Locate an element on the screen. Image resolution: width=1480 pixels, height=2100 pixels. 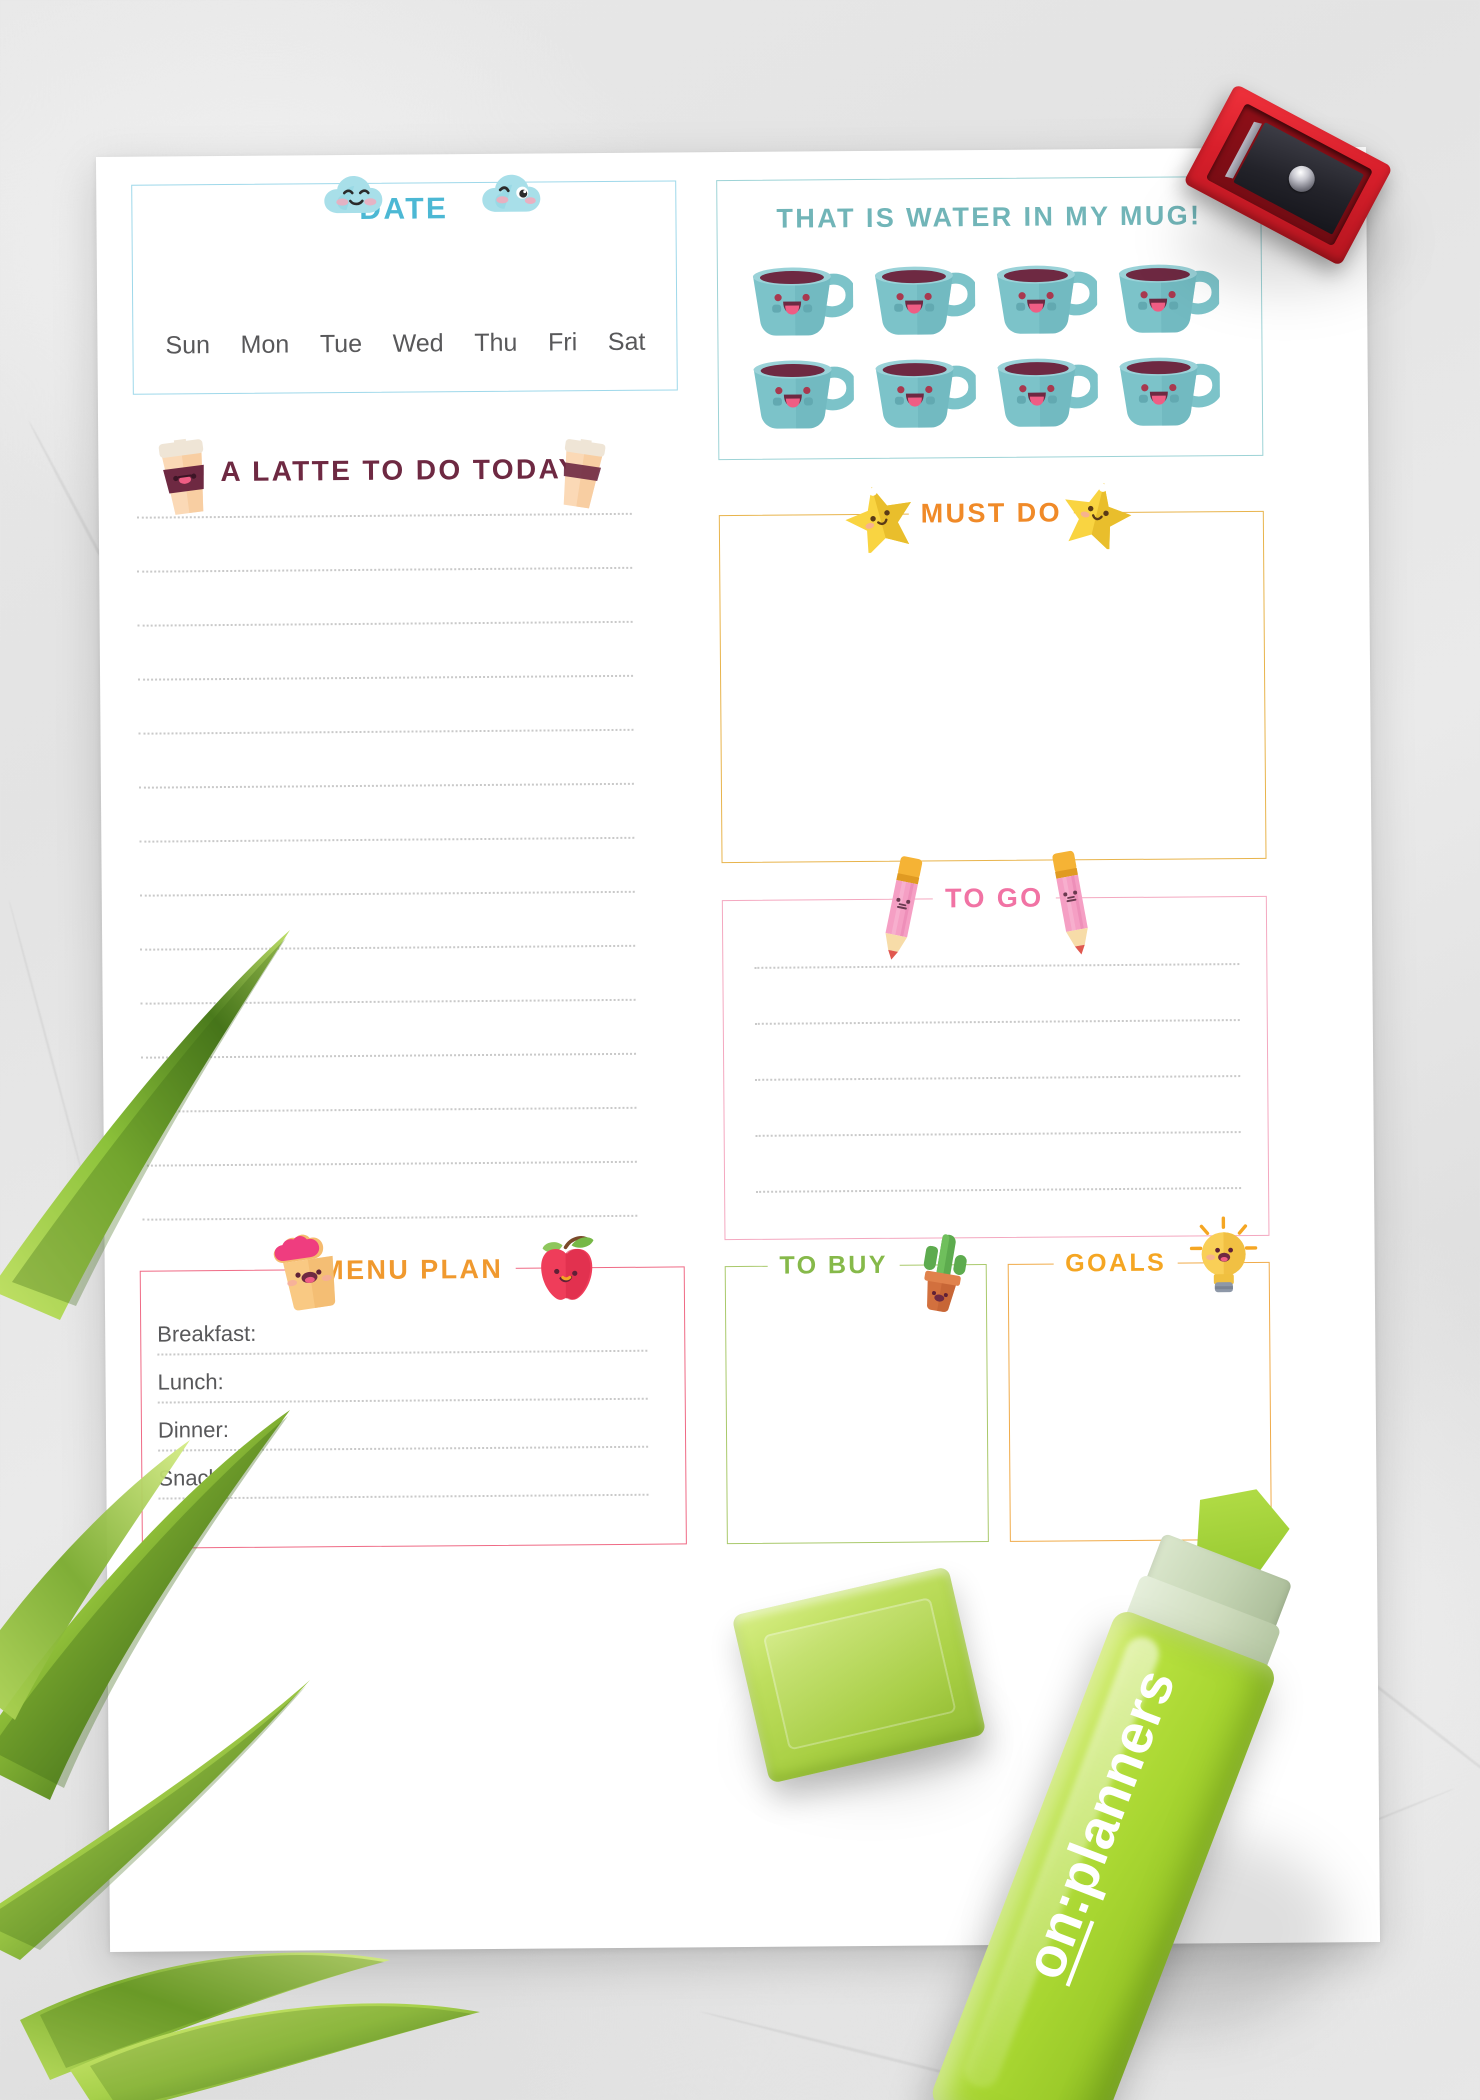
to-go-title: TO GO is located at coordinates (994, 898).